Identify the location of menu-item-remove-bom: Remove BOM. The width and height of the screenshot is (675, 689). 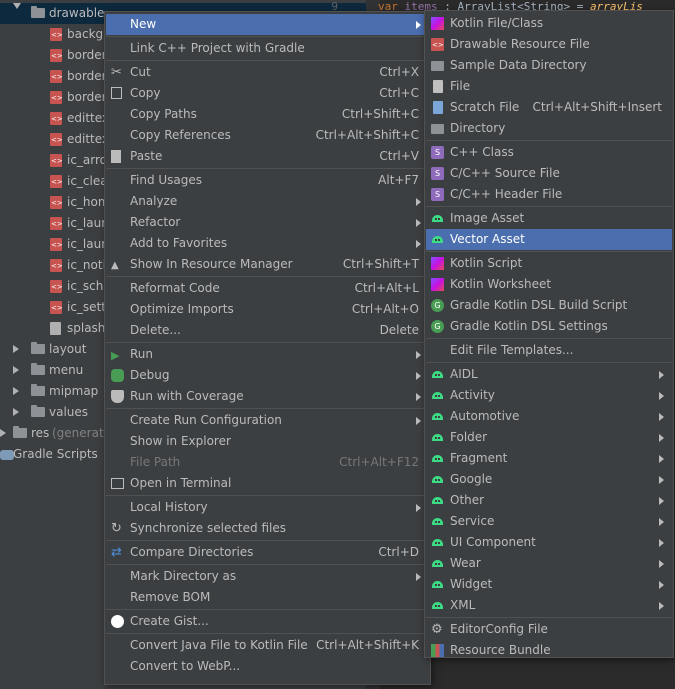
(267, 597).